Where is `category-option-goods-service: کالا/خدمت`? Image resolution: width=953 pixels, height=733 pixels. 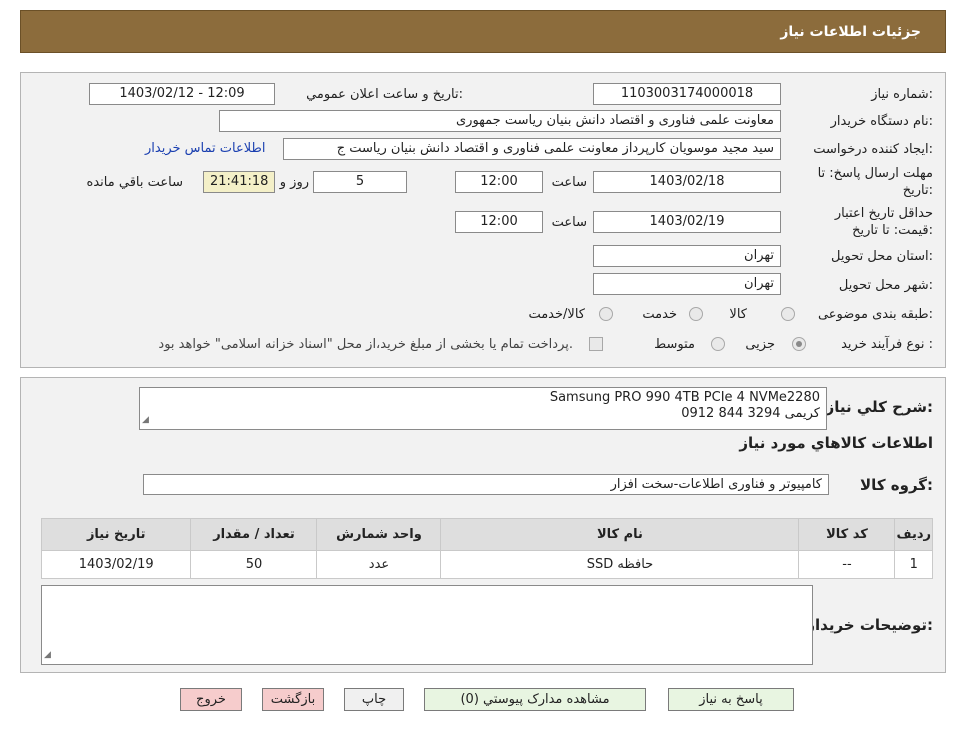 category-option-goods-service: کالا/خدمت is located at coordinates (556, 314).